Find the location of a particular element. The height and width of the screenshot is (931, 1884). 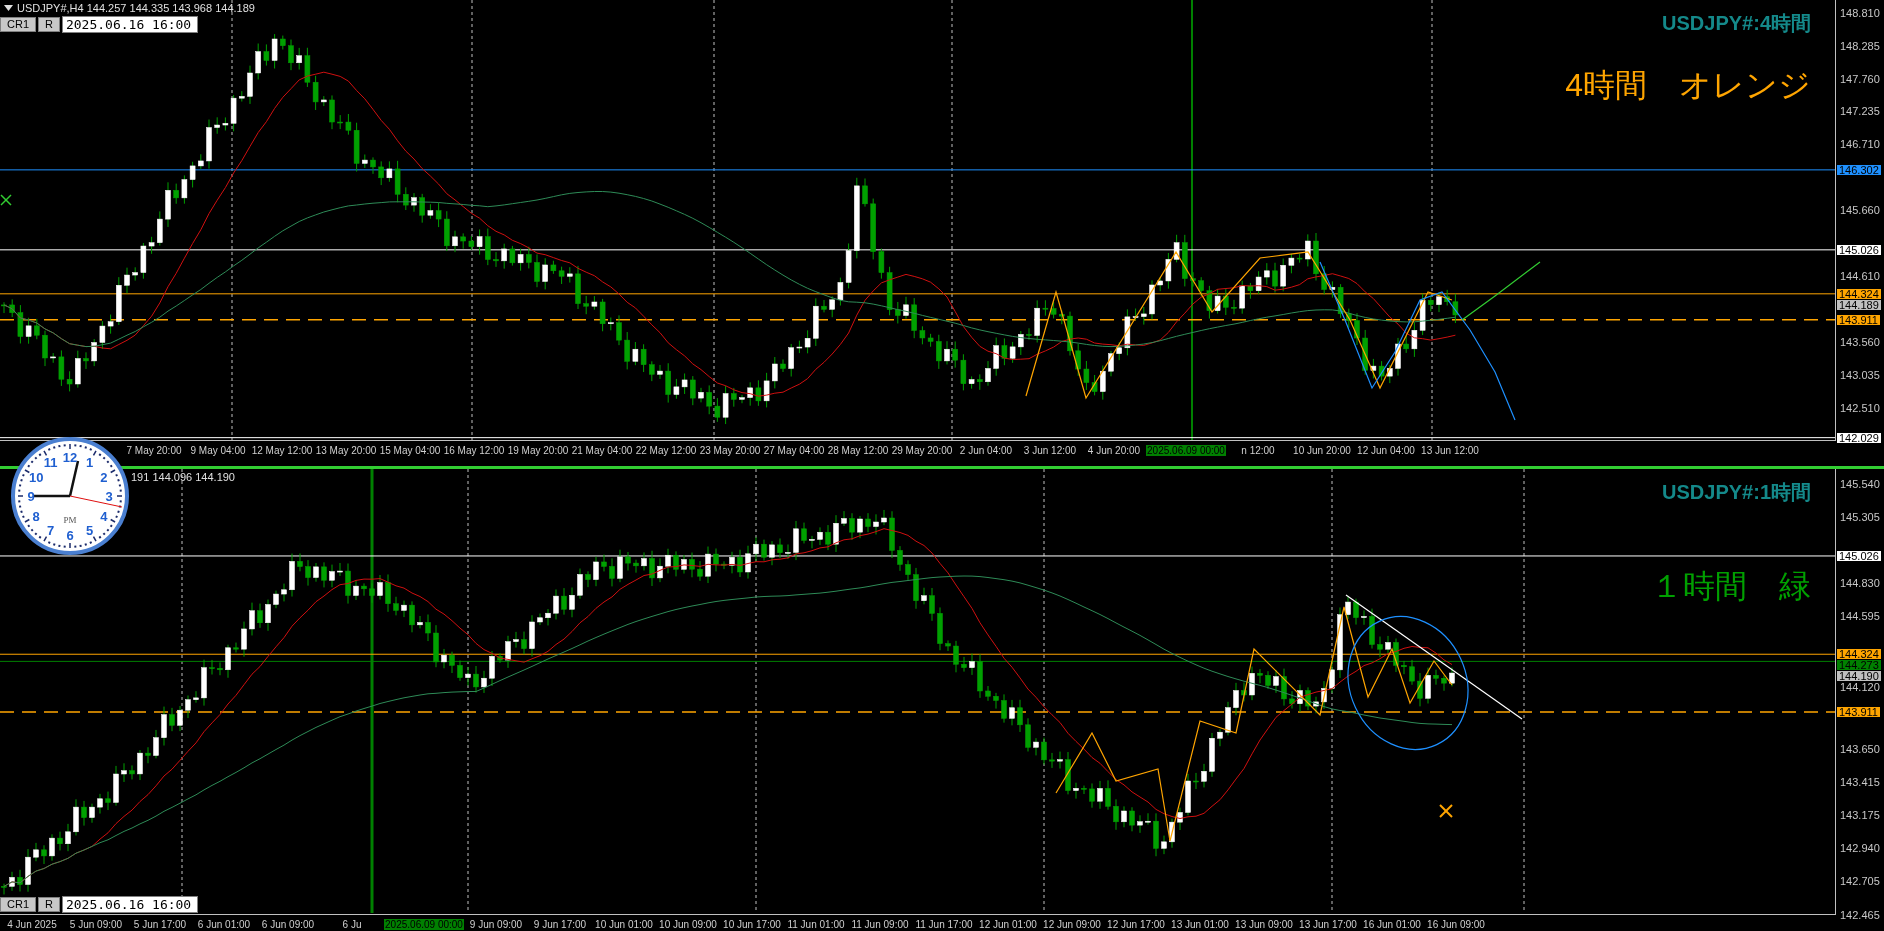

time-label: 10 Jun 17:00 is located at coordinates (752, 924).